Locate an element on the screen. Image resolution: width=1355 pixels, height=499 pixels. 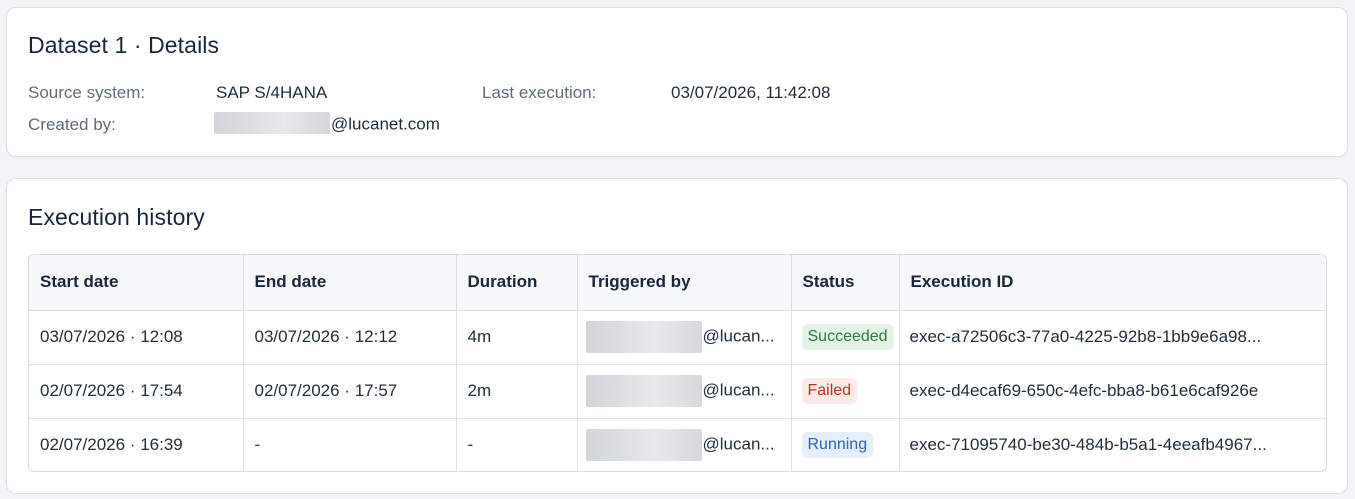
duration-cell: 2m is located at coordinates (517, 391).